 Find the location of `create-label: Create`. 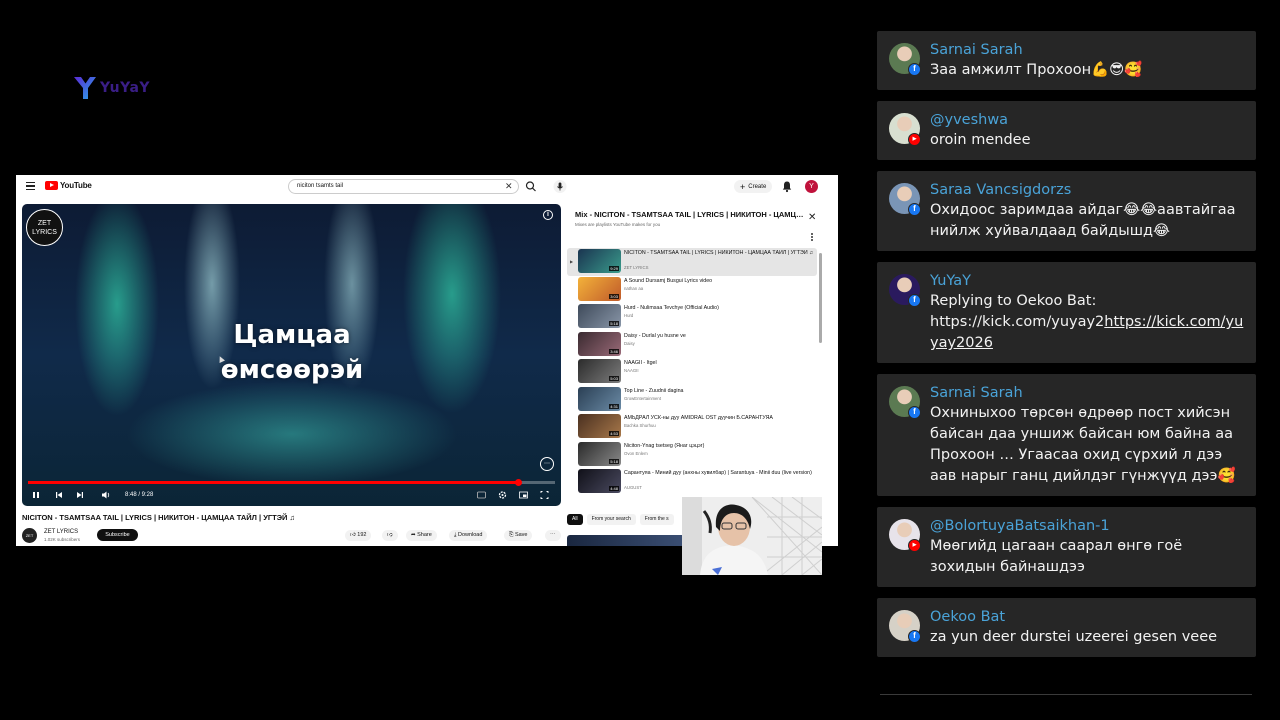

create-label: Create is located at coordinates (757, 186).